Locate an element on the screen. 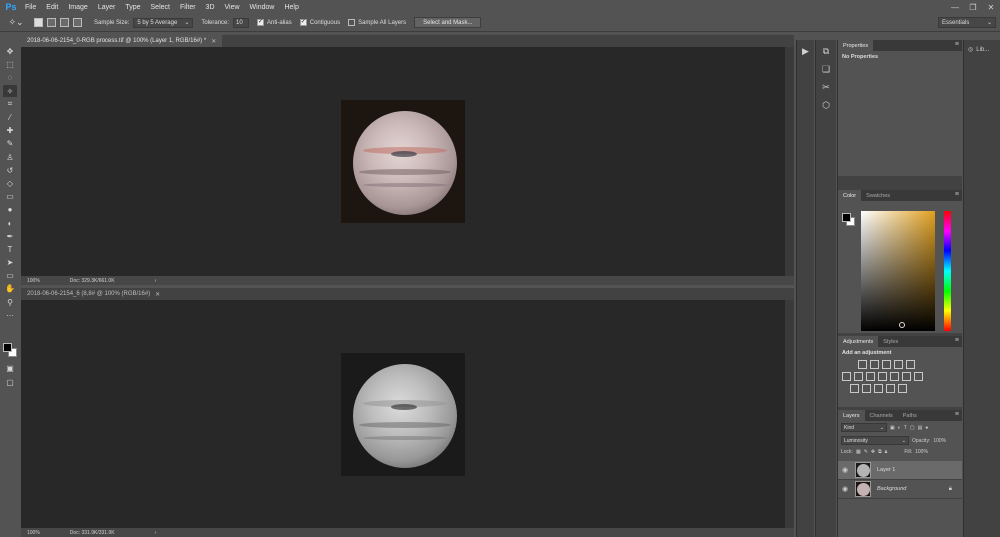 Image resolution: width=1000 pixels, height=537 pixels. color-field is located at coordinates (898, 271).